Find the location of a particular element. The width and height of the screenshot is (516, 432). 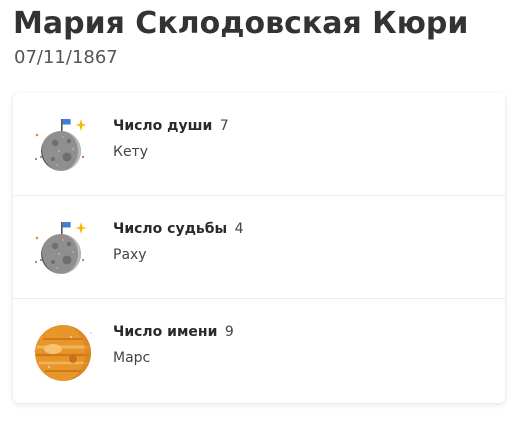

item-value: Кету is located at coordinates (130, 152).